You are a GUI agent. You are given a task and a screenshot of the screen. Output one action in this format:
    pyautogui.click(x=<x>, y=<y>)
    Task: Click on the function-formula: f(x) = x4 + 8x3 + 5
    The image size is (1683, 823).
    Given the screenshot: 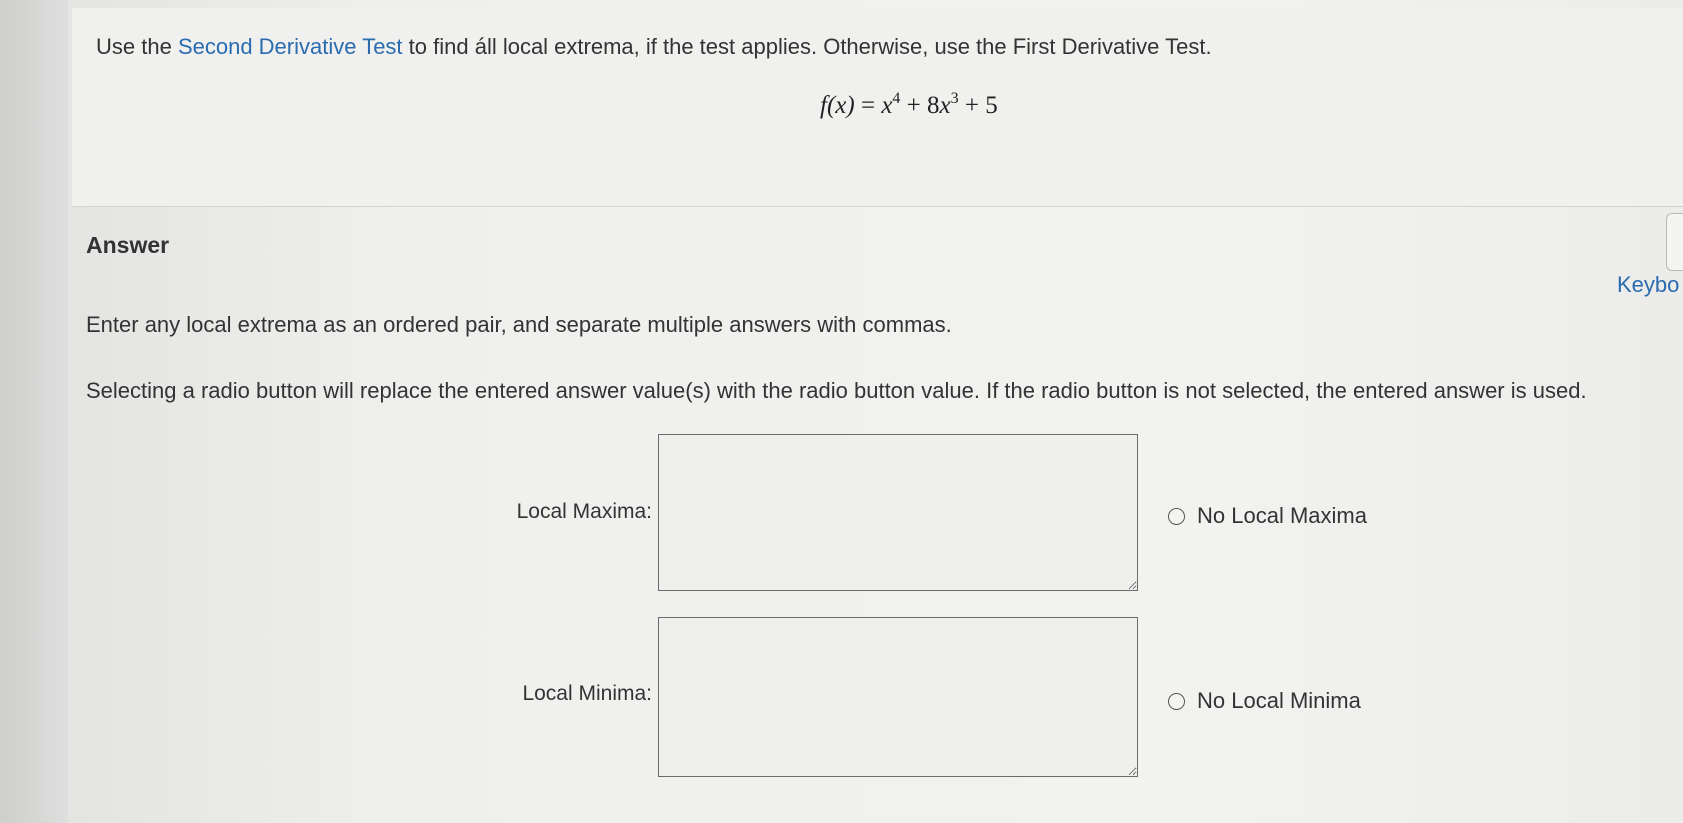 What is the action you would take?
    pyautogui.click(x=909, y=105)
    